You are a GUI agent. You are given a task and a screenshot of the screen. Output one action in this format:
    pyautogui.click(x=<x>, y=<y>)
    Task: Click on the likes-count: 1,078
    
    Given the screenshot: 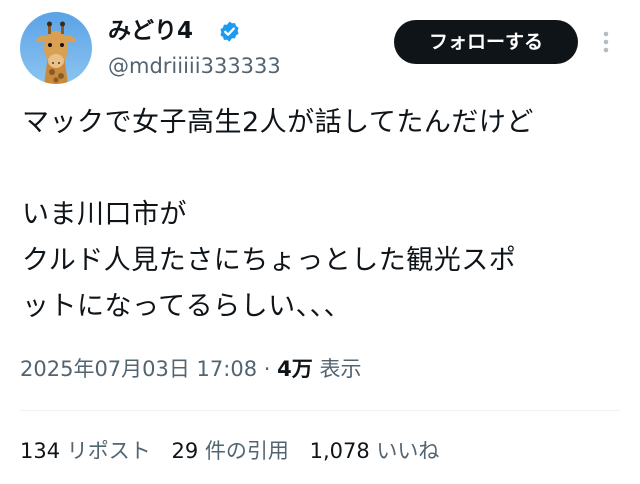 What is the action you would take?
    pyautogui.click(x=339, y=451)
    